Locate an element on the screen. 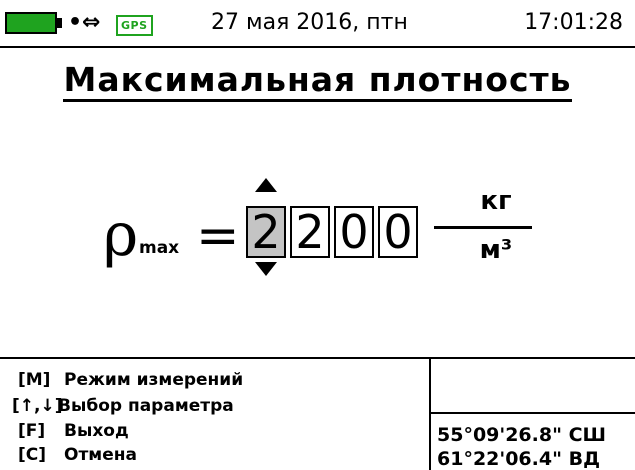 Image resolution: width=635 pixels, height=470 pixels. decrement-arrow-icon is located at coordinates (266, 269).